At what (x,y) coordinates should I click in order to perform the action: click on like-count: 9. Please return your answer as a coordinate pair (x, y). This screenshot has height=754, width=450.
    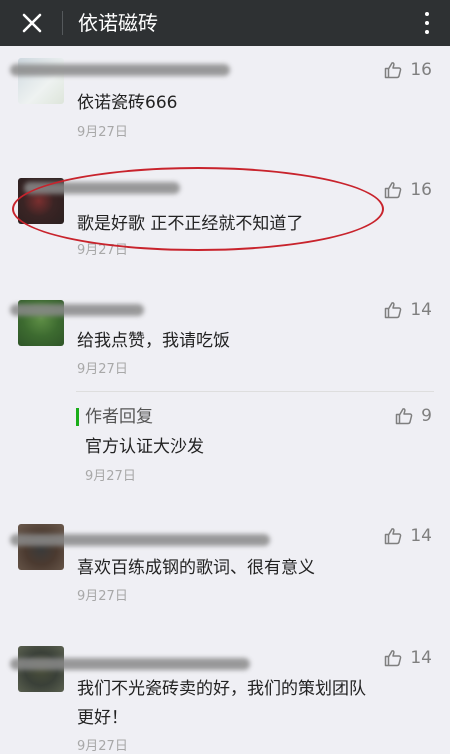
    Looking at the image, I should click on (426, 416).